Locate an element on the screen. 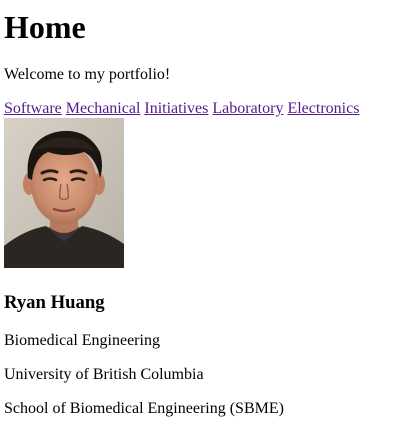  profile-name: Ryan Huang is located at coordinates (54, 302).